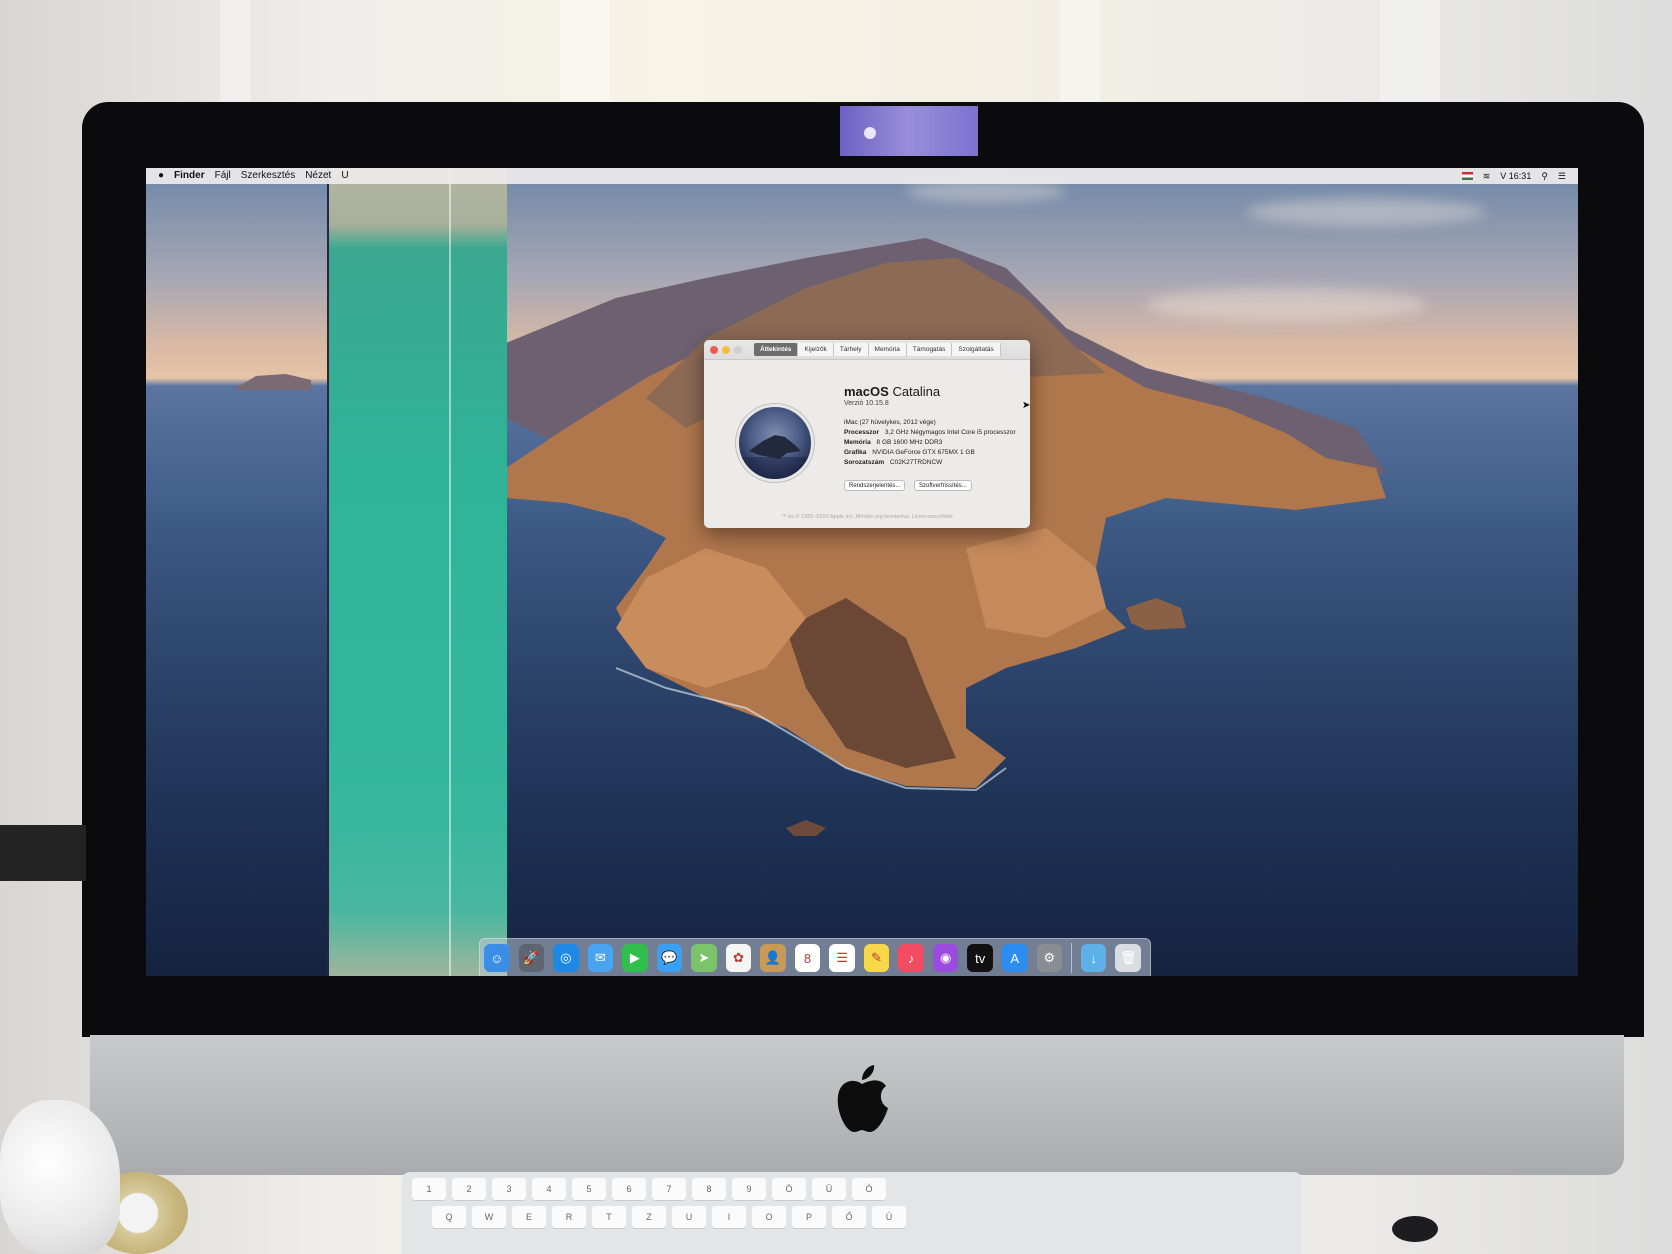 This screenshot has width=1672, height=1254. What do you see at coordinates (857, 442) in the screenshot?
I see `spec-label: Memória` at bounding box center [857, 442].